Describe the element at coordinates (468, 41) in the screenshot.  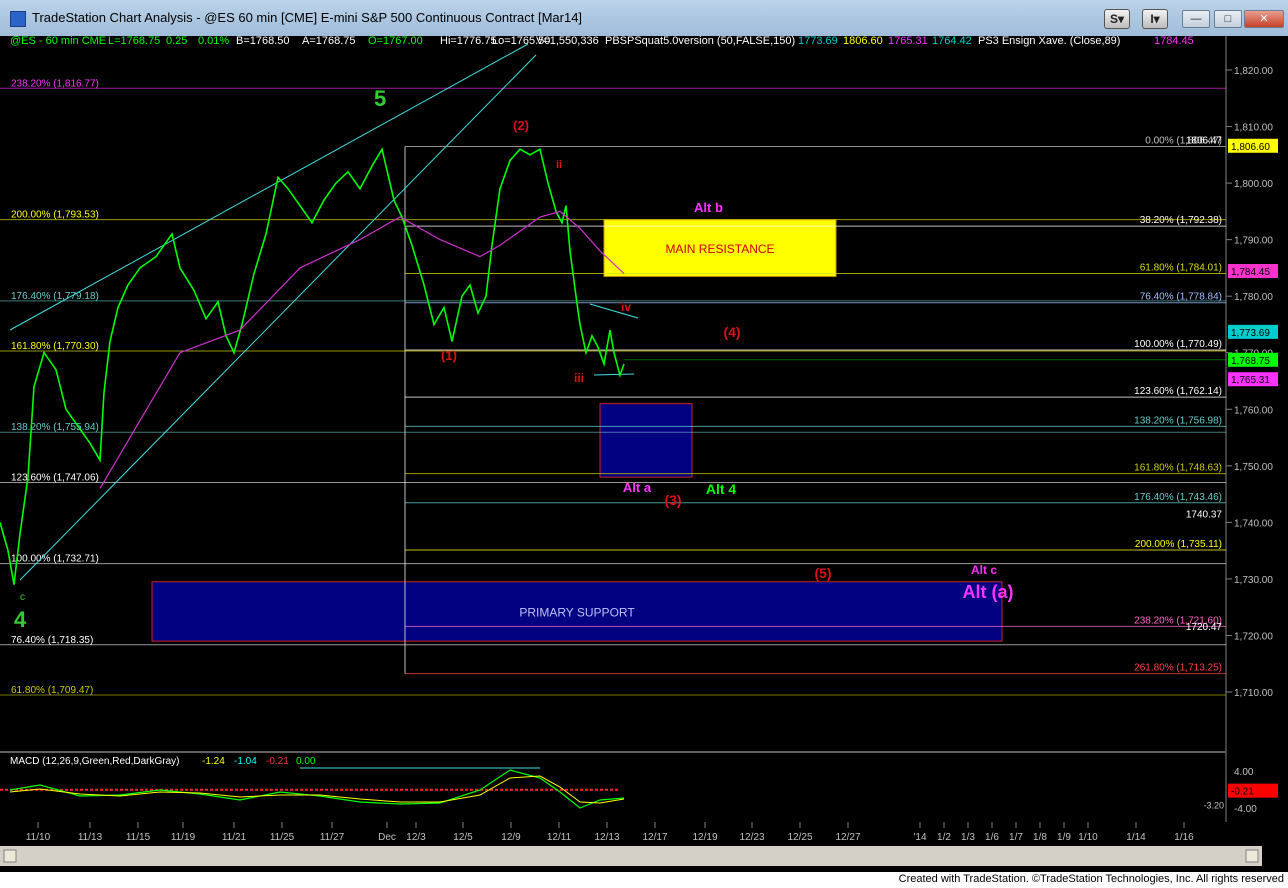
I see `header-high: Hi=1776.75` at that location.